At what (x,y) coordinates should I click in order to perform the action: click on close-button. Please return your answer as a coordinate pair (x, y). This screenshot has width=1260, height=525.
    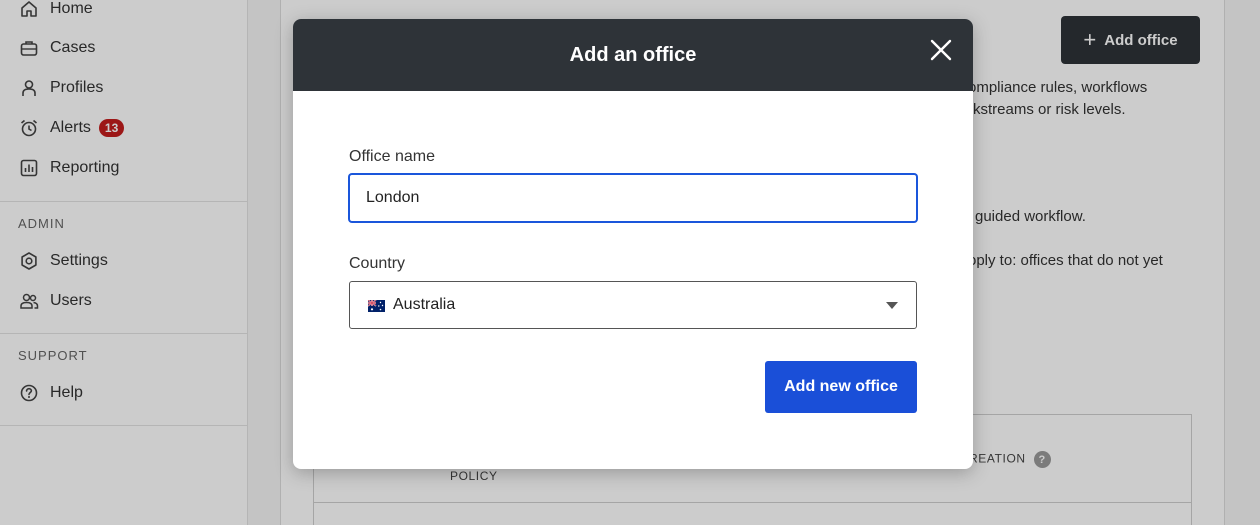
    Looking at the image, I should click on (941, 52).